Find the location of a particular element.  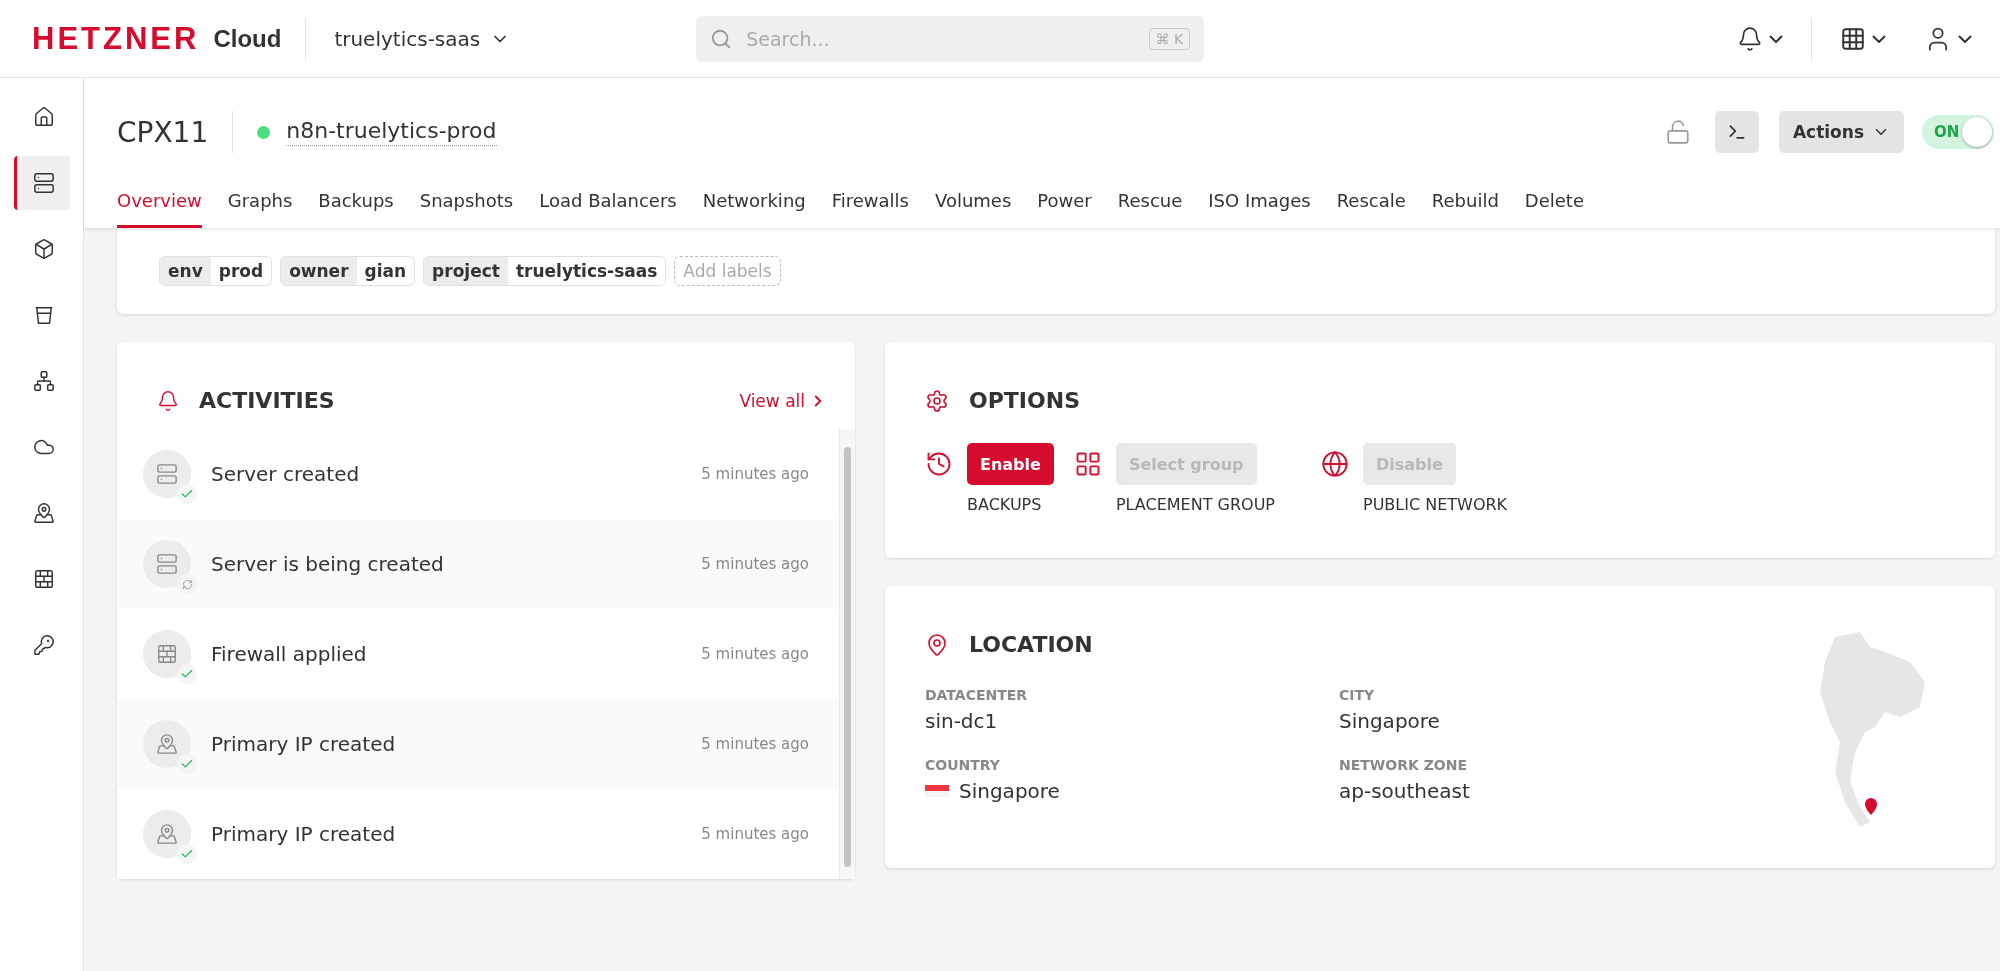

home-icon is located at coordinates (43, 117).